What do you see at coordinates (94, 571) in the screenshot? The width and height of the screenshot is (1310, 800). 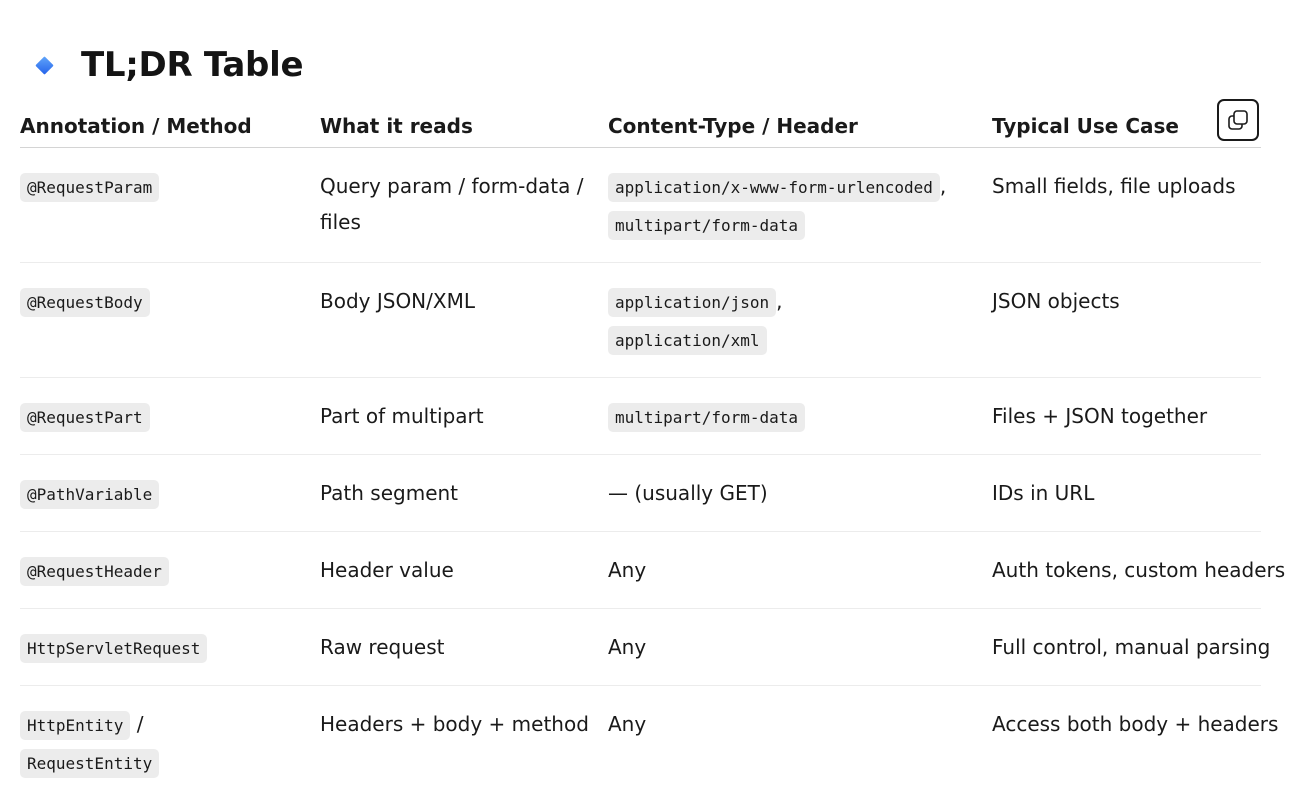 I see `method-code: @RequestHeader` at bounding box center [94, 571].